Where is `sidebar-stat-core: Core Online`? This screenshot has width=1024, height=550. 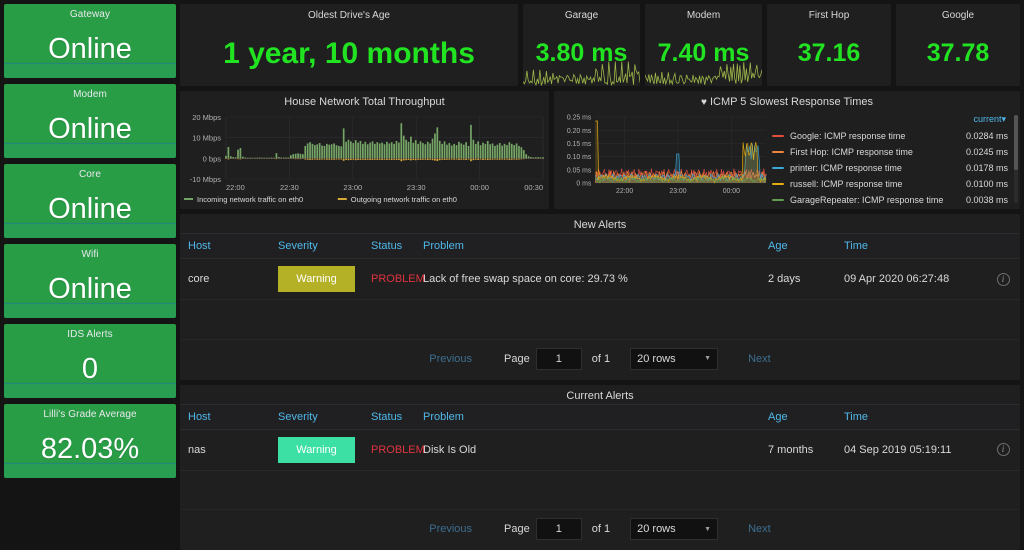 sidebar-stat-core: Core Online is located at coordinates (90, 201).